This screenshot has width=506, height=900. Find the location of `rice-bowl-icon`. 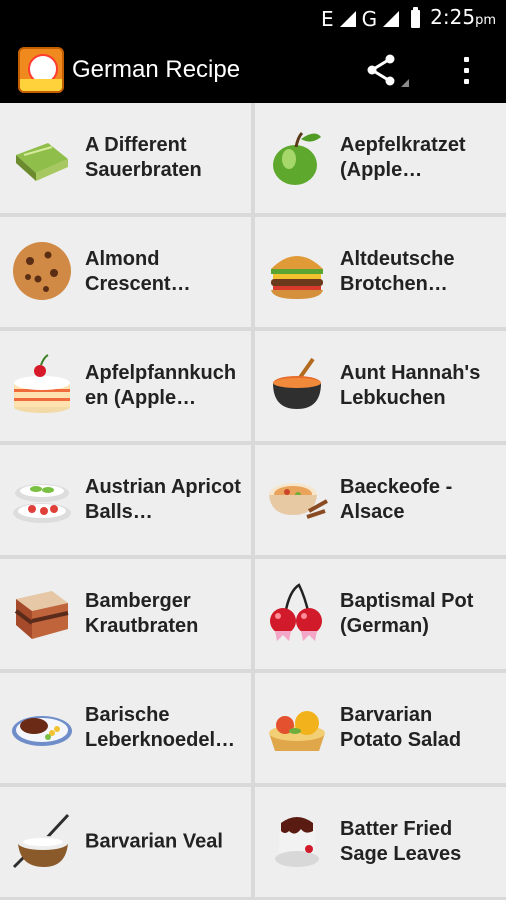

rice-bowl-icon is located at coordinates (41, 841).